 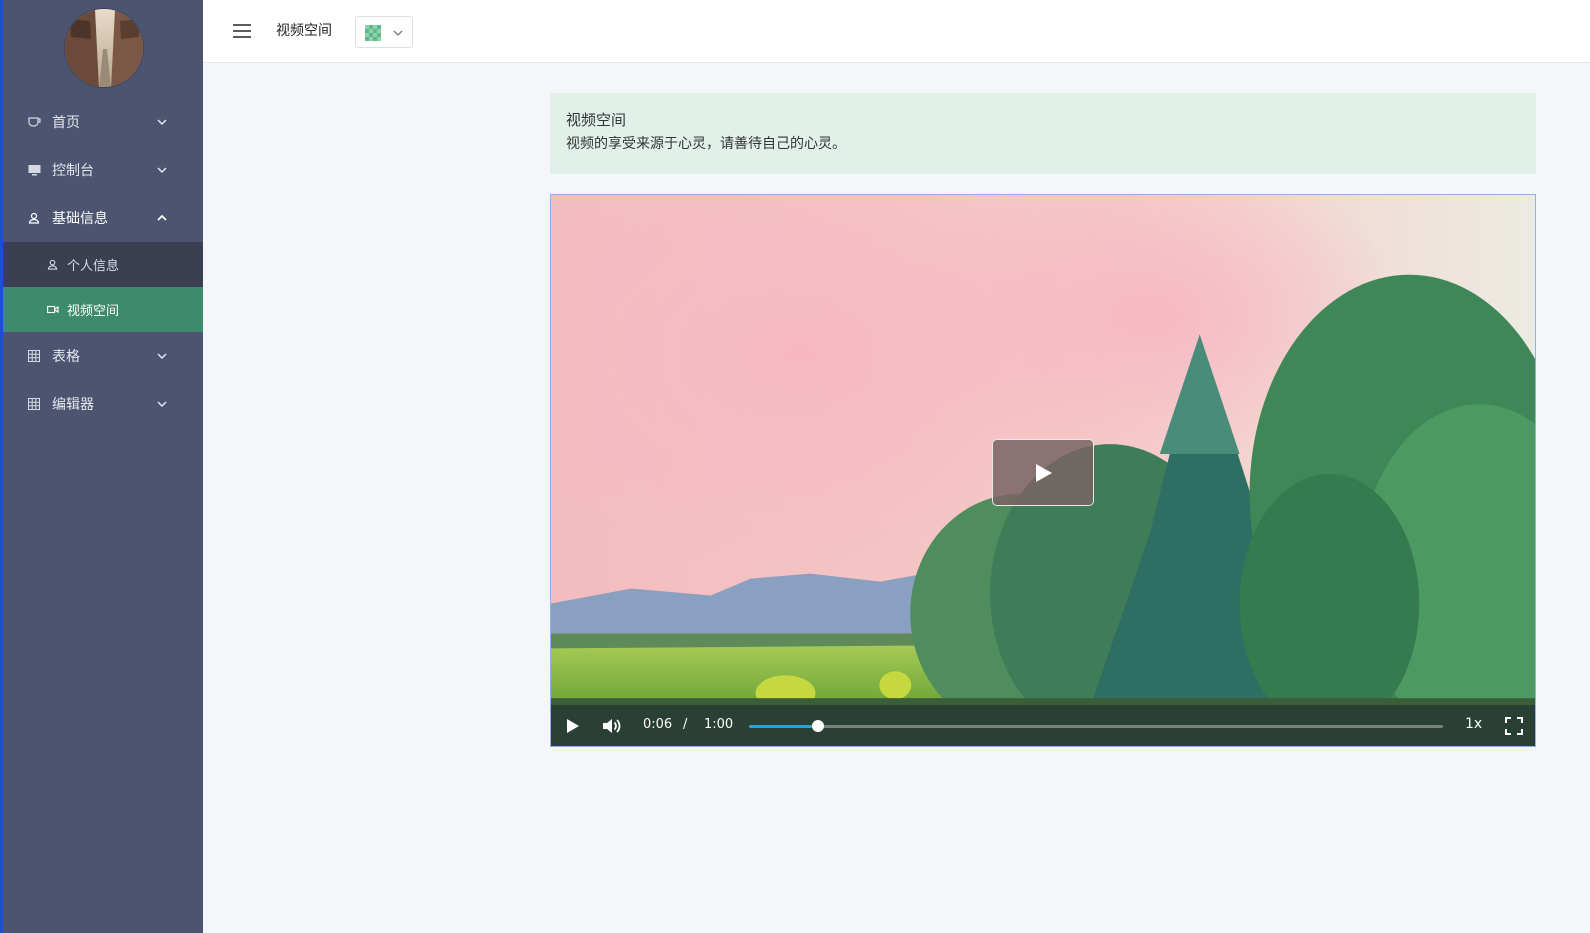 What do you see at coordinates (658, 724) in the screenshot?
I see `current-time: 0:06` at bounding box center [658, 724].